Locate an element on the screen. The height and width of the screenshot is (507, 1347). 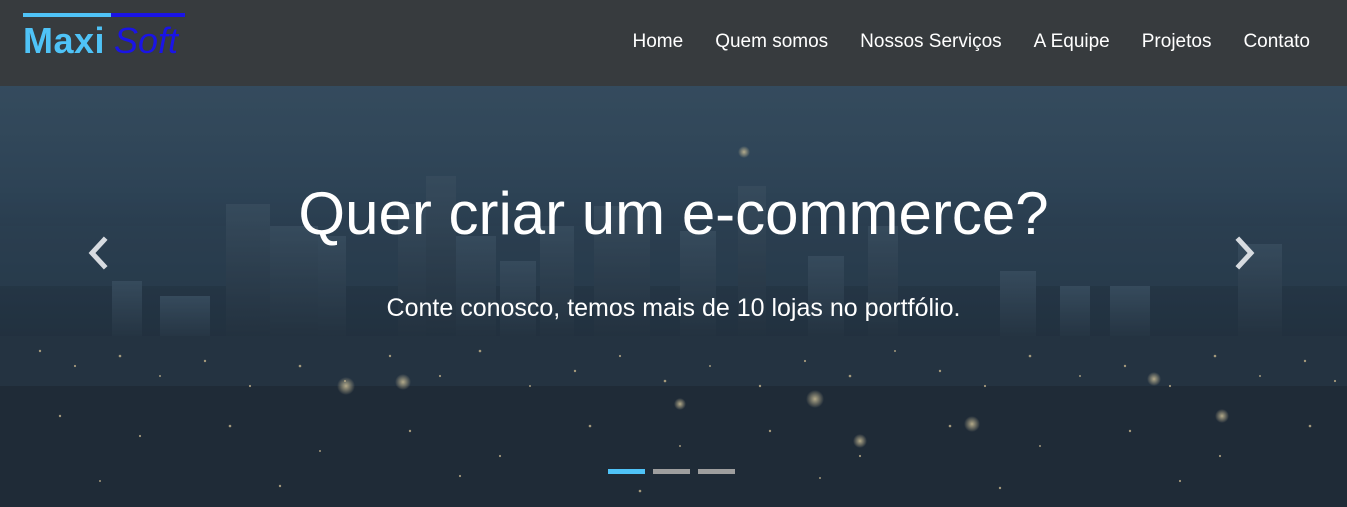
chevron-right-icon is located at coordinates (1245, 253).